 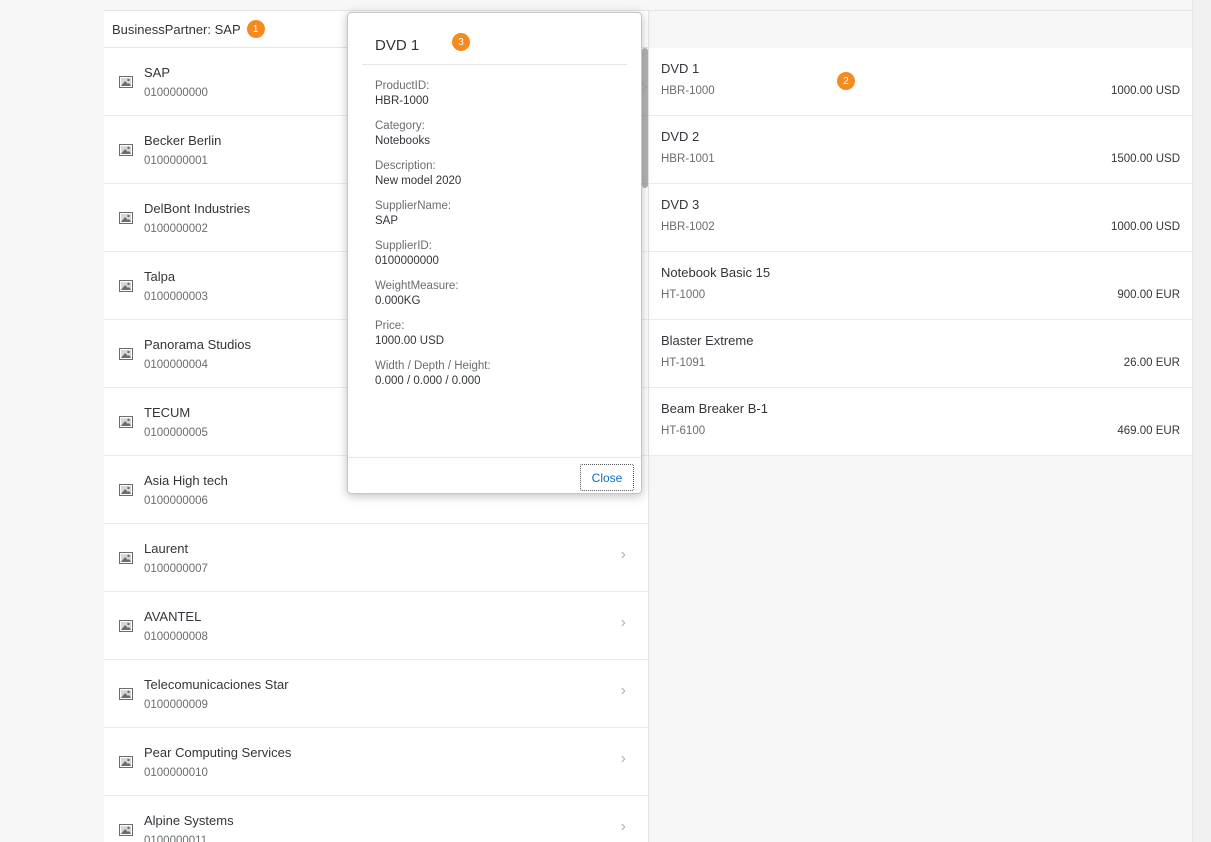 I want to click on field-value: 0.000KG, so click(x=398, y=301).